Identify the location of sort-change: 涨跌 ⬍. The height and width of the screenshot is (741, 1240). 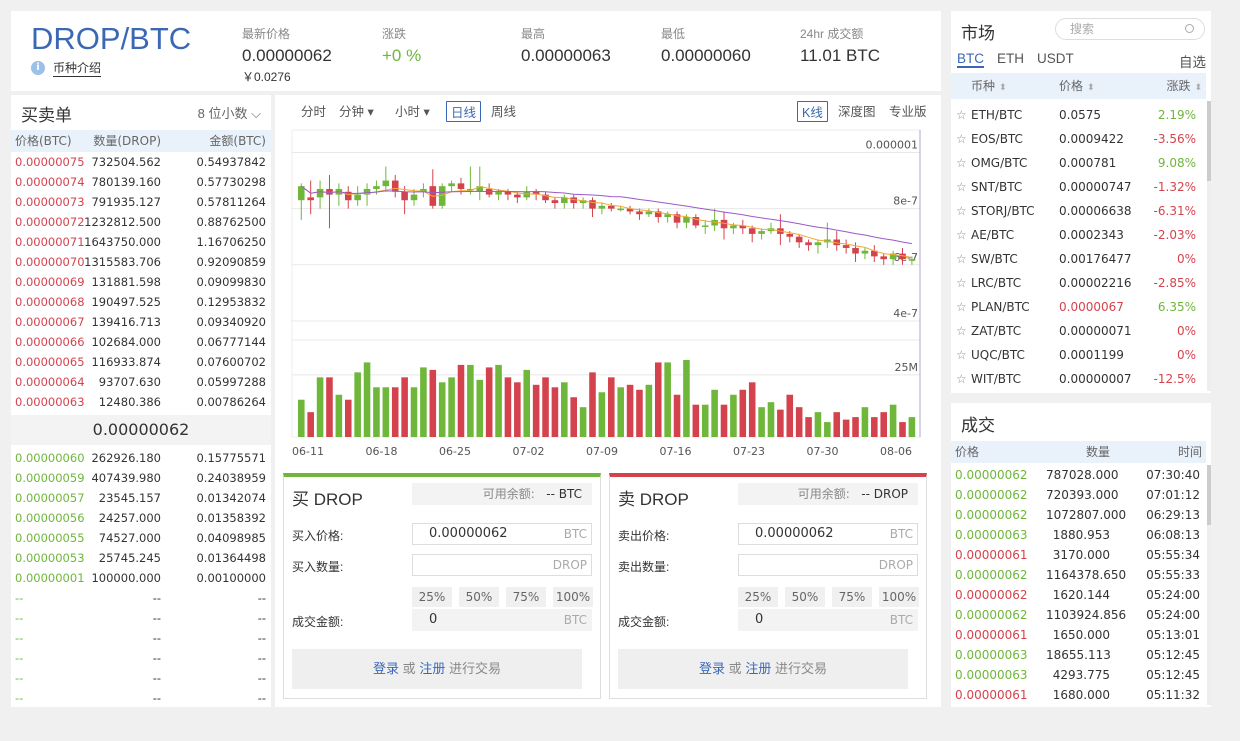
(1184, 87).